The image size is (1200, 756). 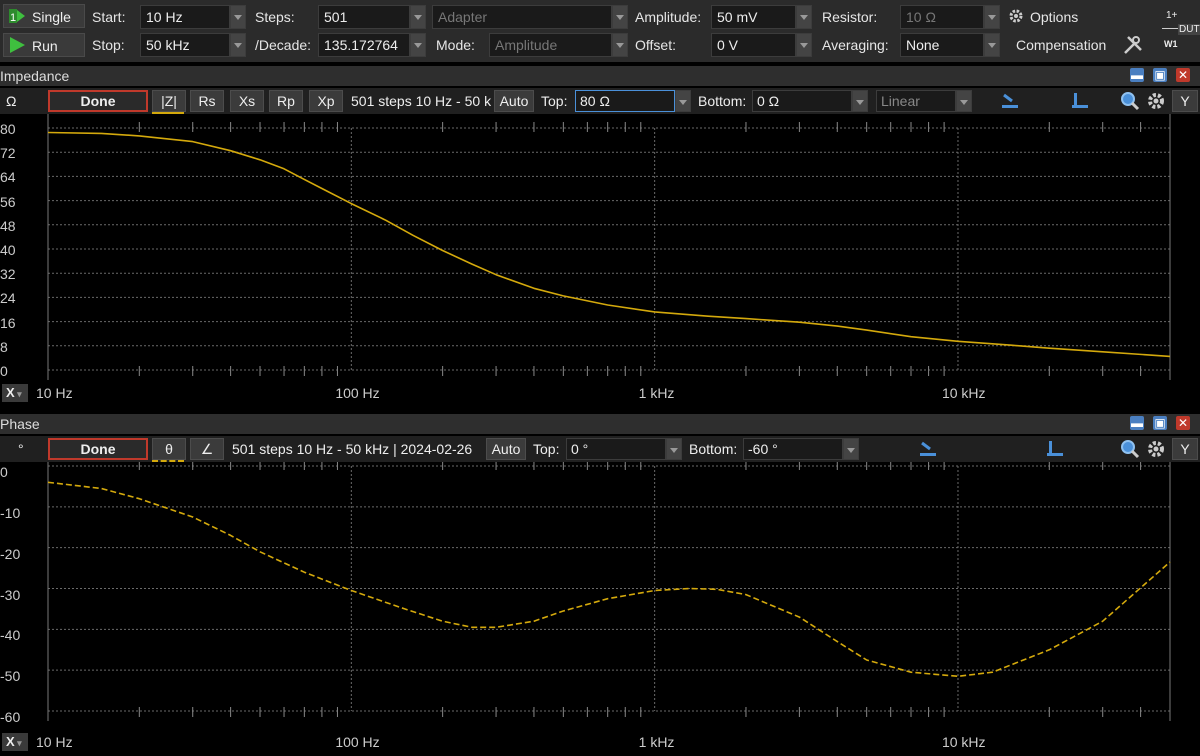 I want to click on impedance-scale-select: Linear, so click(x=916, y=101).